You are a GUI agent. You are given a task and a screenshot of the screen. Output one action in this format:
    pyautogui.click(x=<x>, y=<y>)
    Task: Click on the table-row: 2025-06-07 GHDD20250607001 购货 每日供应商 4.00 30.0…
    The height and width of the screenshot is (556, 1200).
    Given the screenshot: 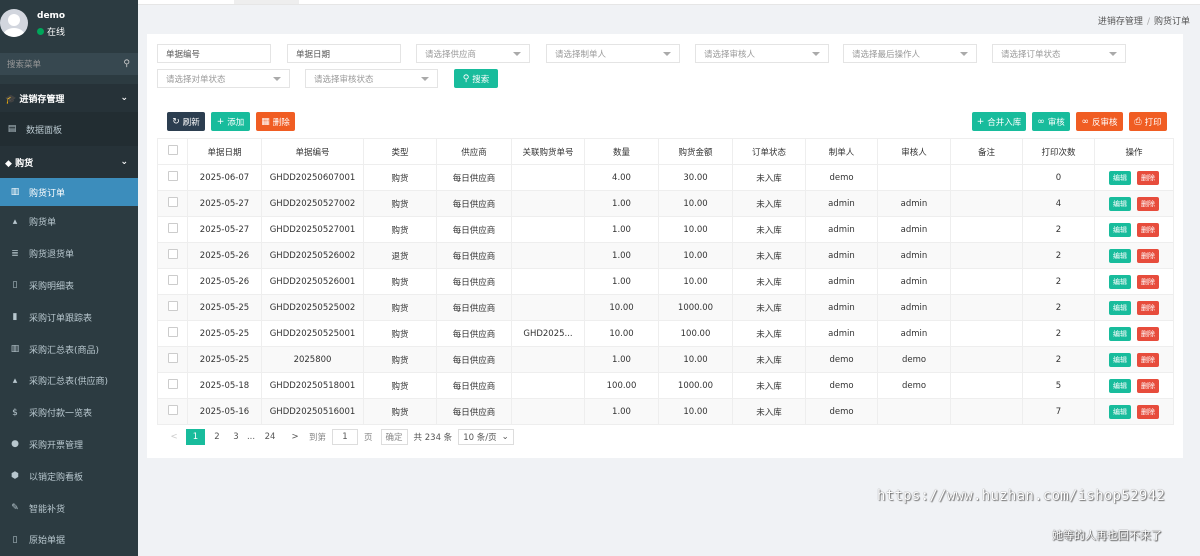 What is the action you would take?
    pyautogui.click(x=665, y=177)
    